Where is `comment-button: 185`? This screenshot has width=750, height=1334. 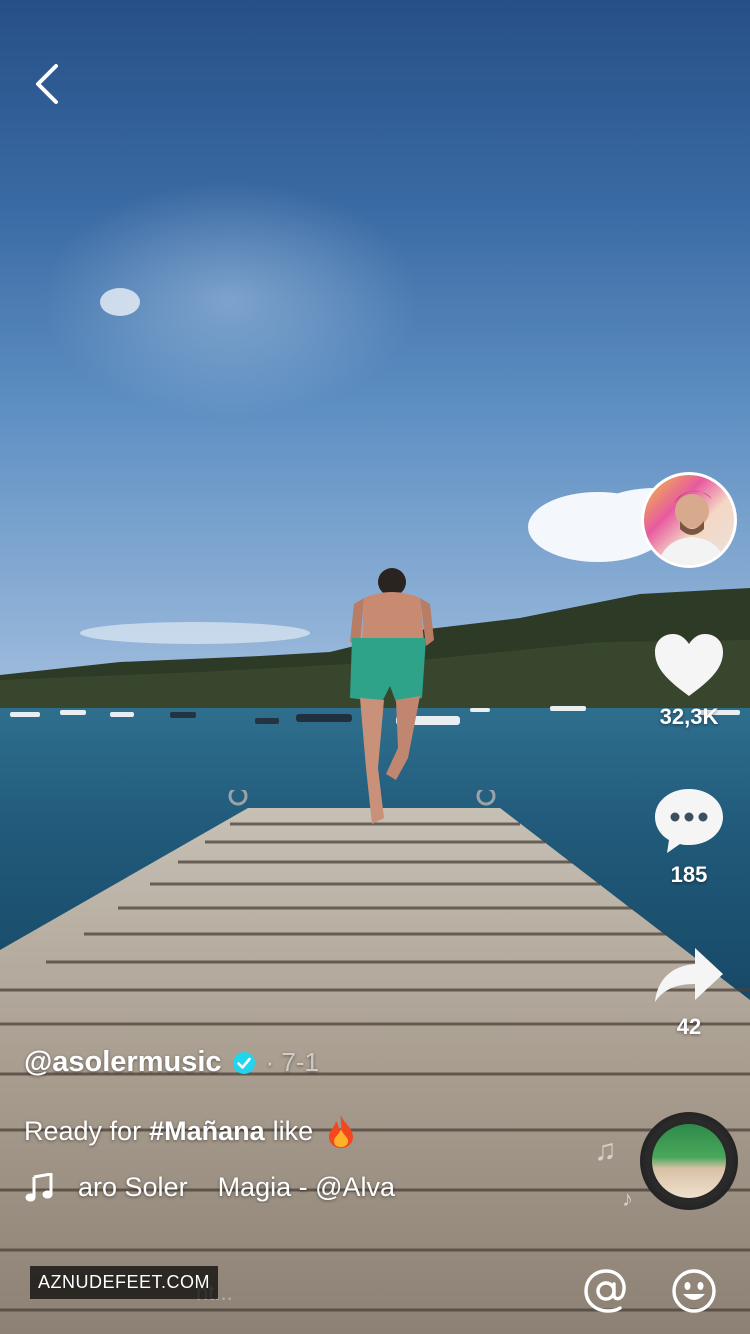 comment-button: 185 is located at coordinates (689, 837).